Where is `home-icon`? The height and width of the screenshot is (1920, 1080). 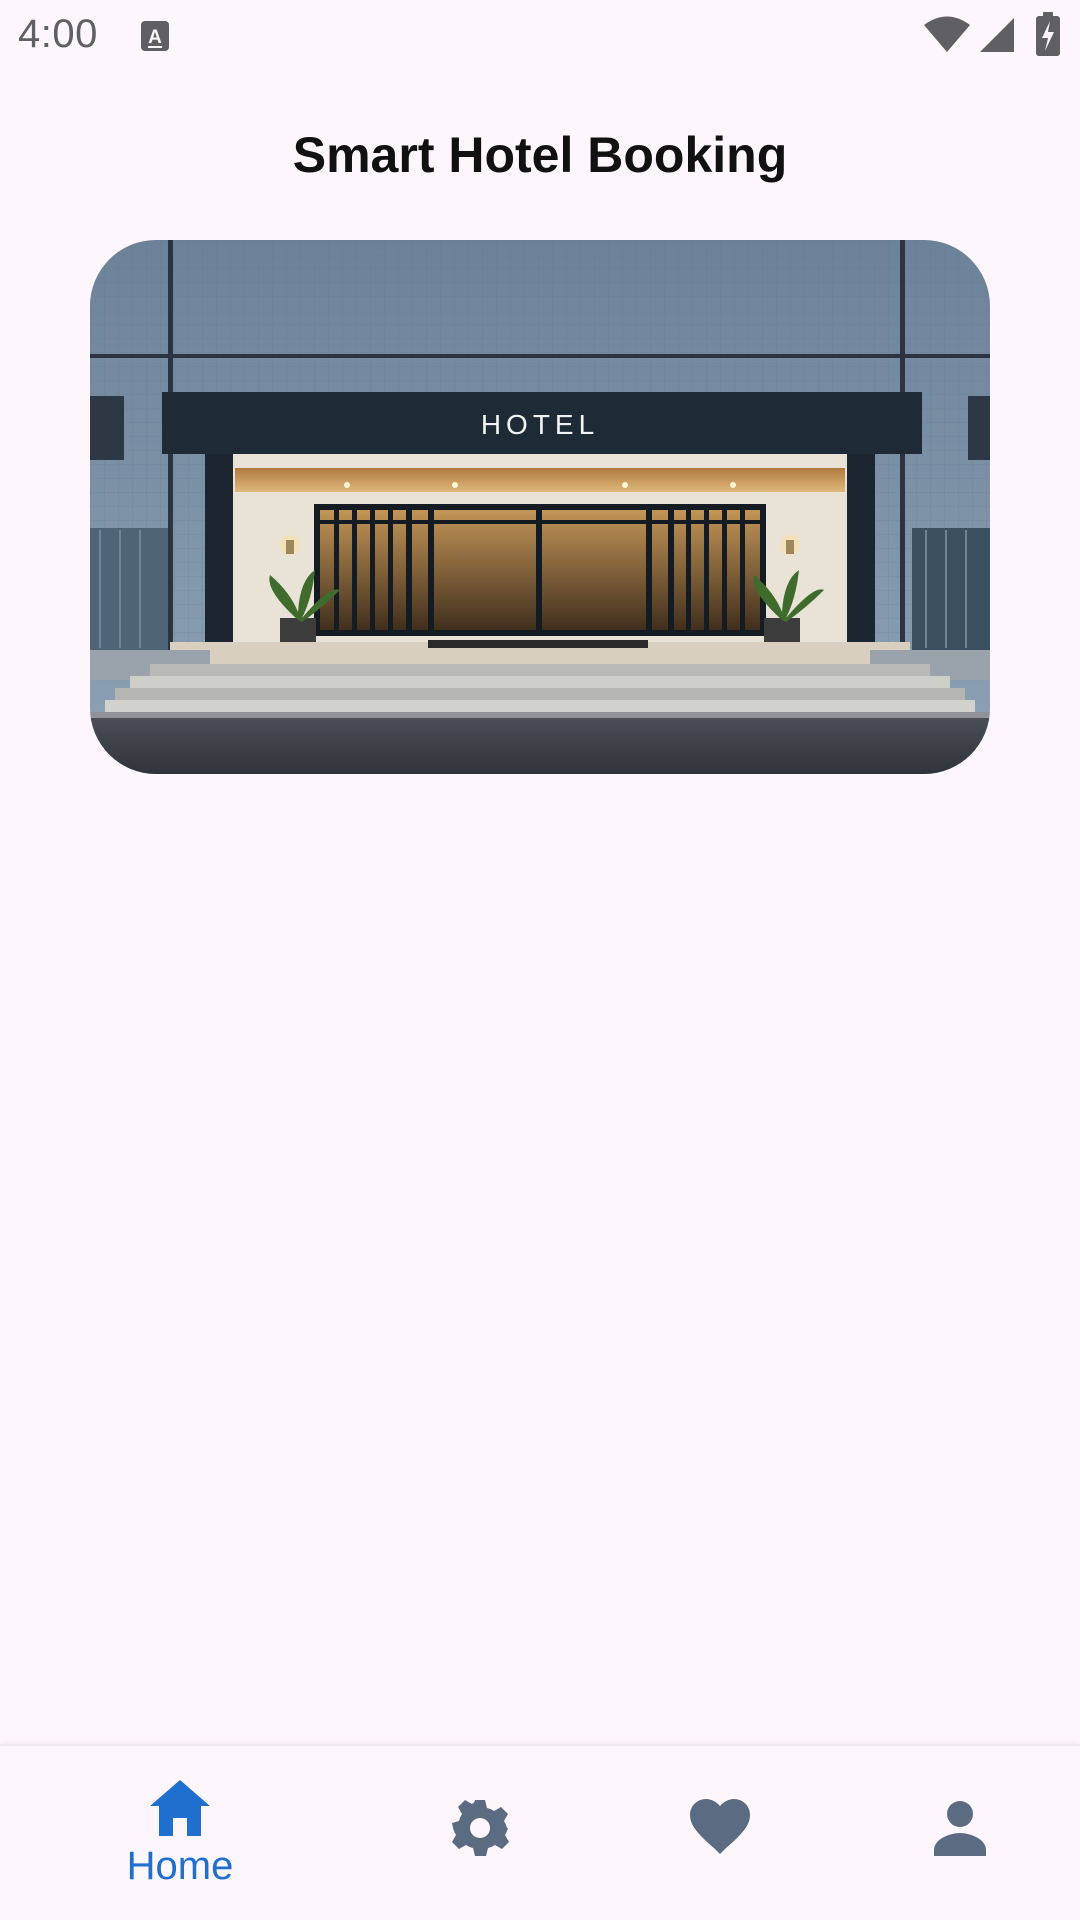 home-icon is located at coordinates (180, 1808).